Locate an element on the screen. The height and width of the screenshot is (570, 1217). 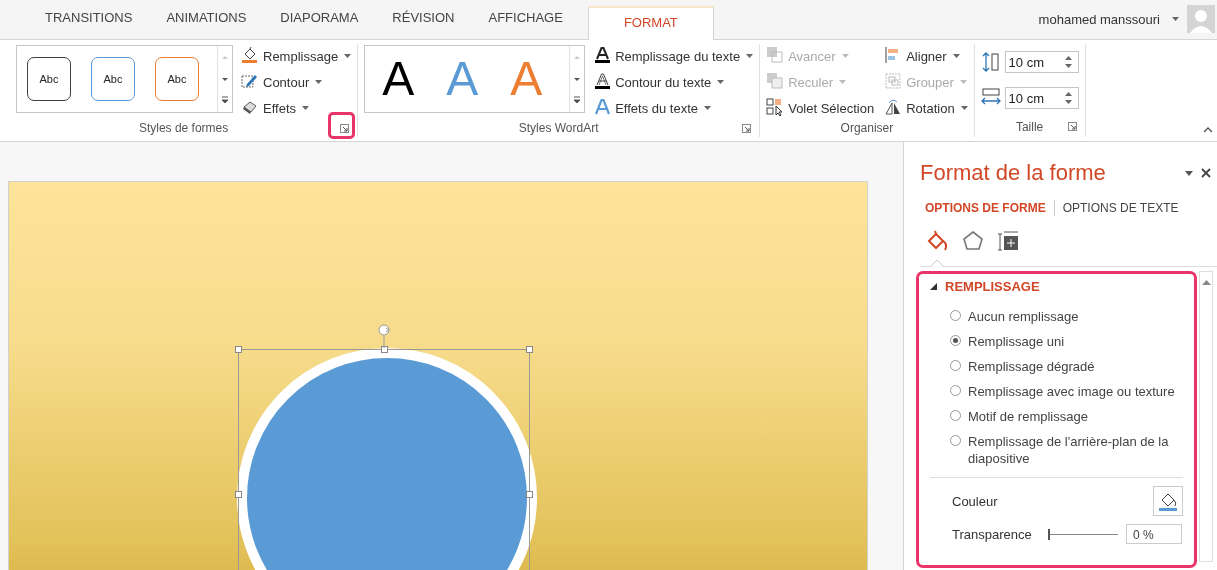
selection-pane-icon is located at coordinates (775, 108).